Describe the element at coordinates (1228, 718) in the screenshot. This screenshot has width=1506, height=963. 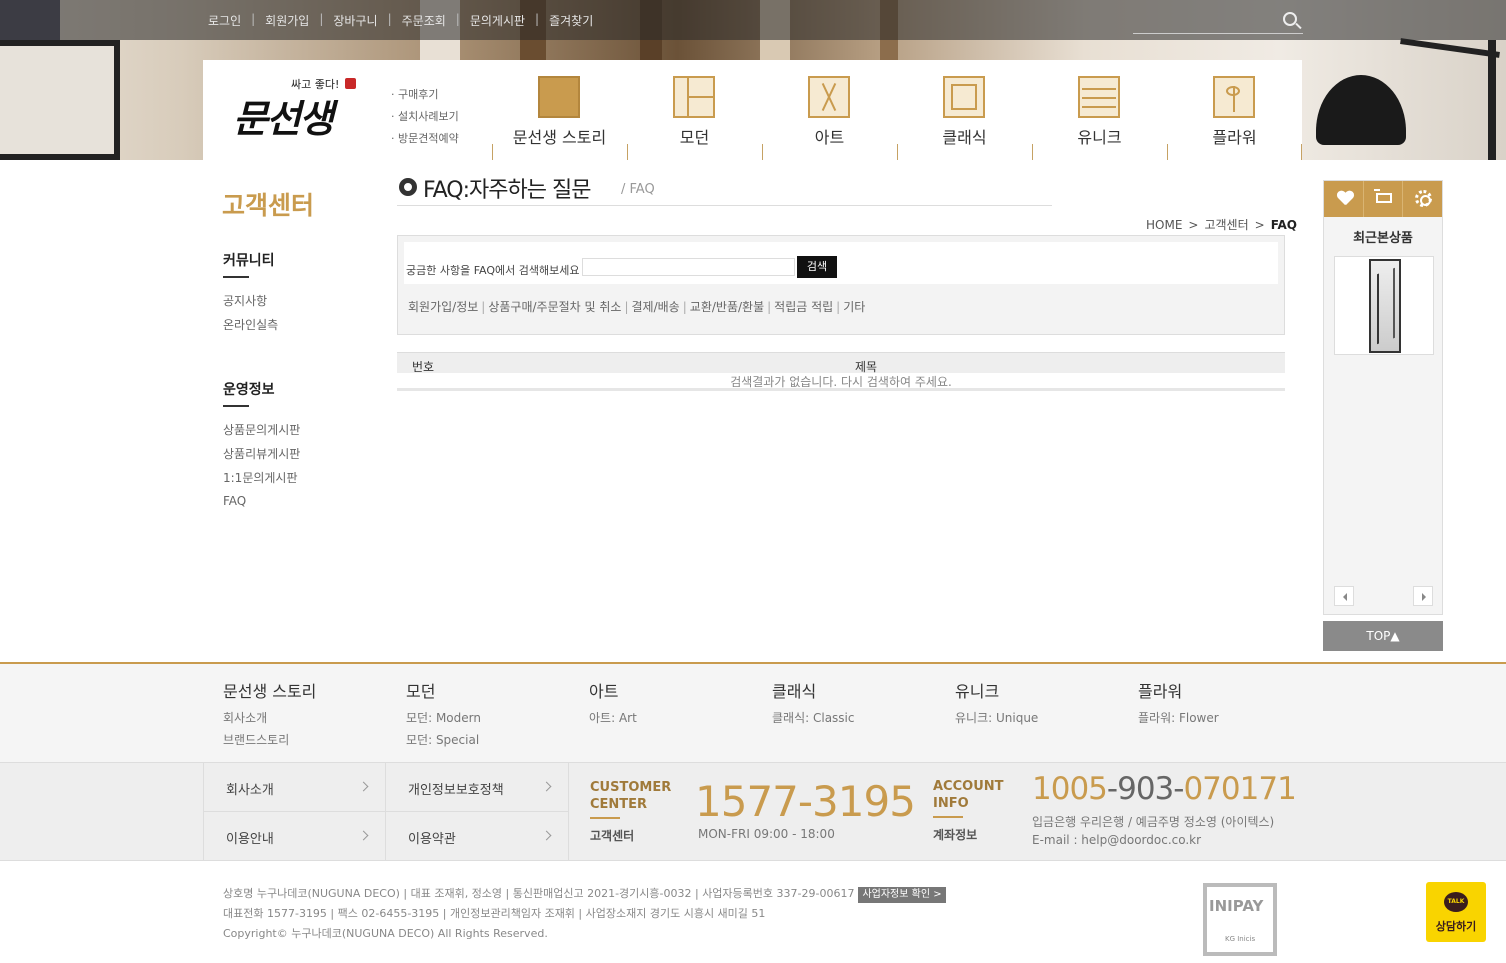
I see `footer-link: 플라워: Flower` at that location.